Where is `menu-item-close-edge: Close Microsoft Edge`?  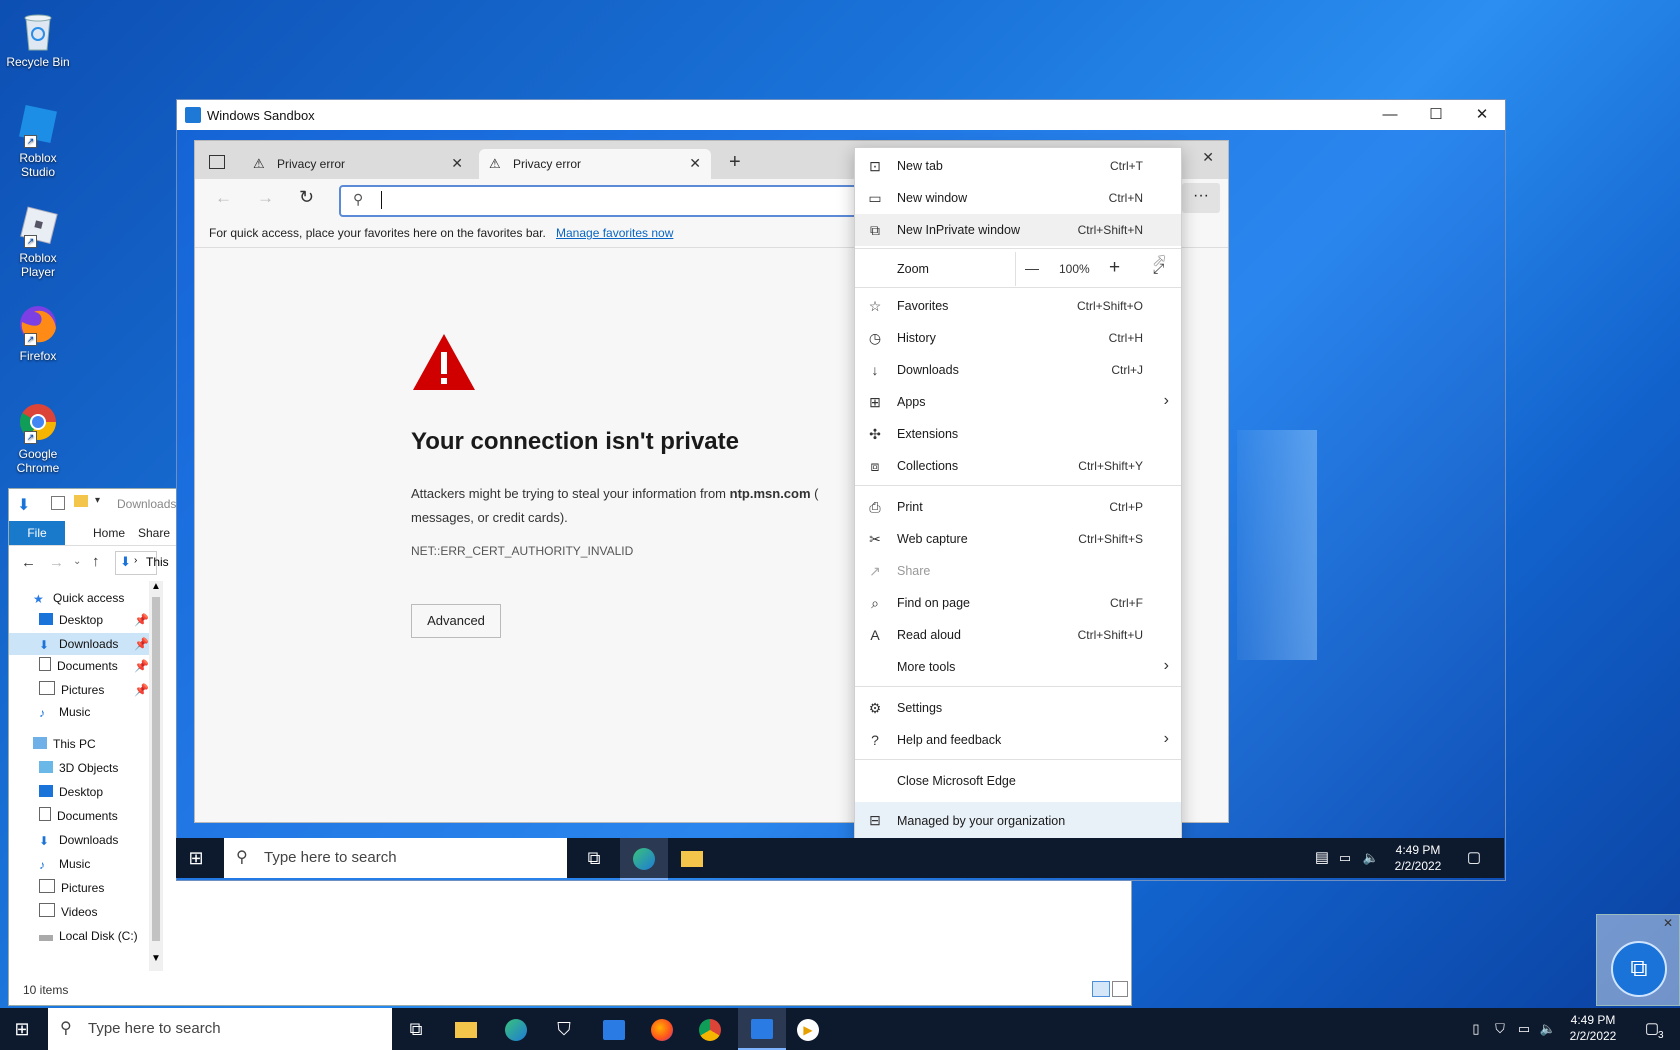
menu-item-close-edge: Close Microsoft Edge is located at coordinates (1018, 781).